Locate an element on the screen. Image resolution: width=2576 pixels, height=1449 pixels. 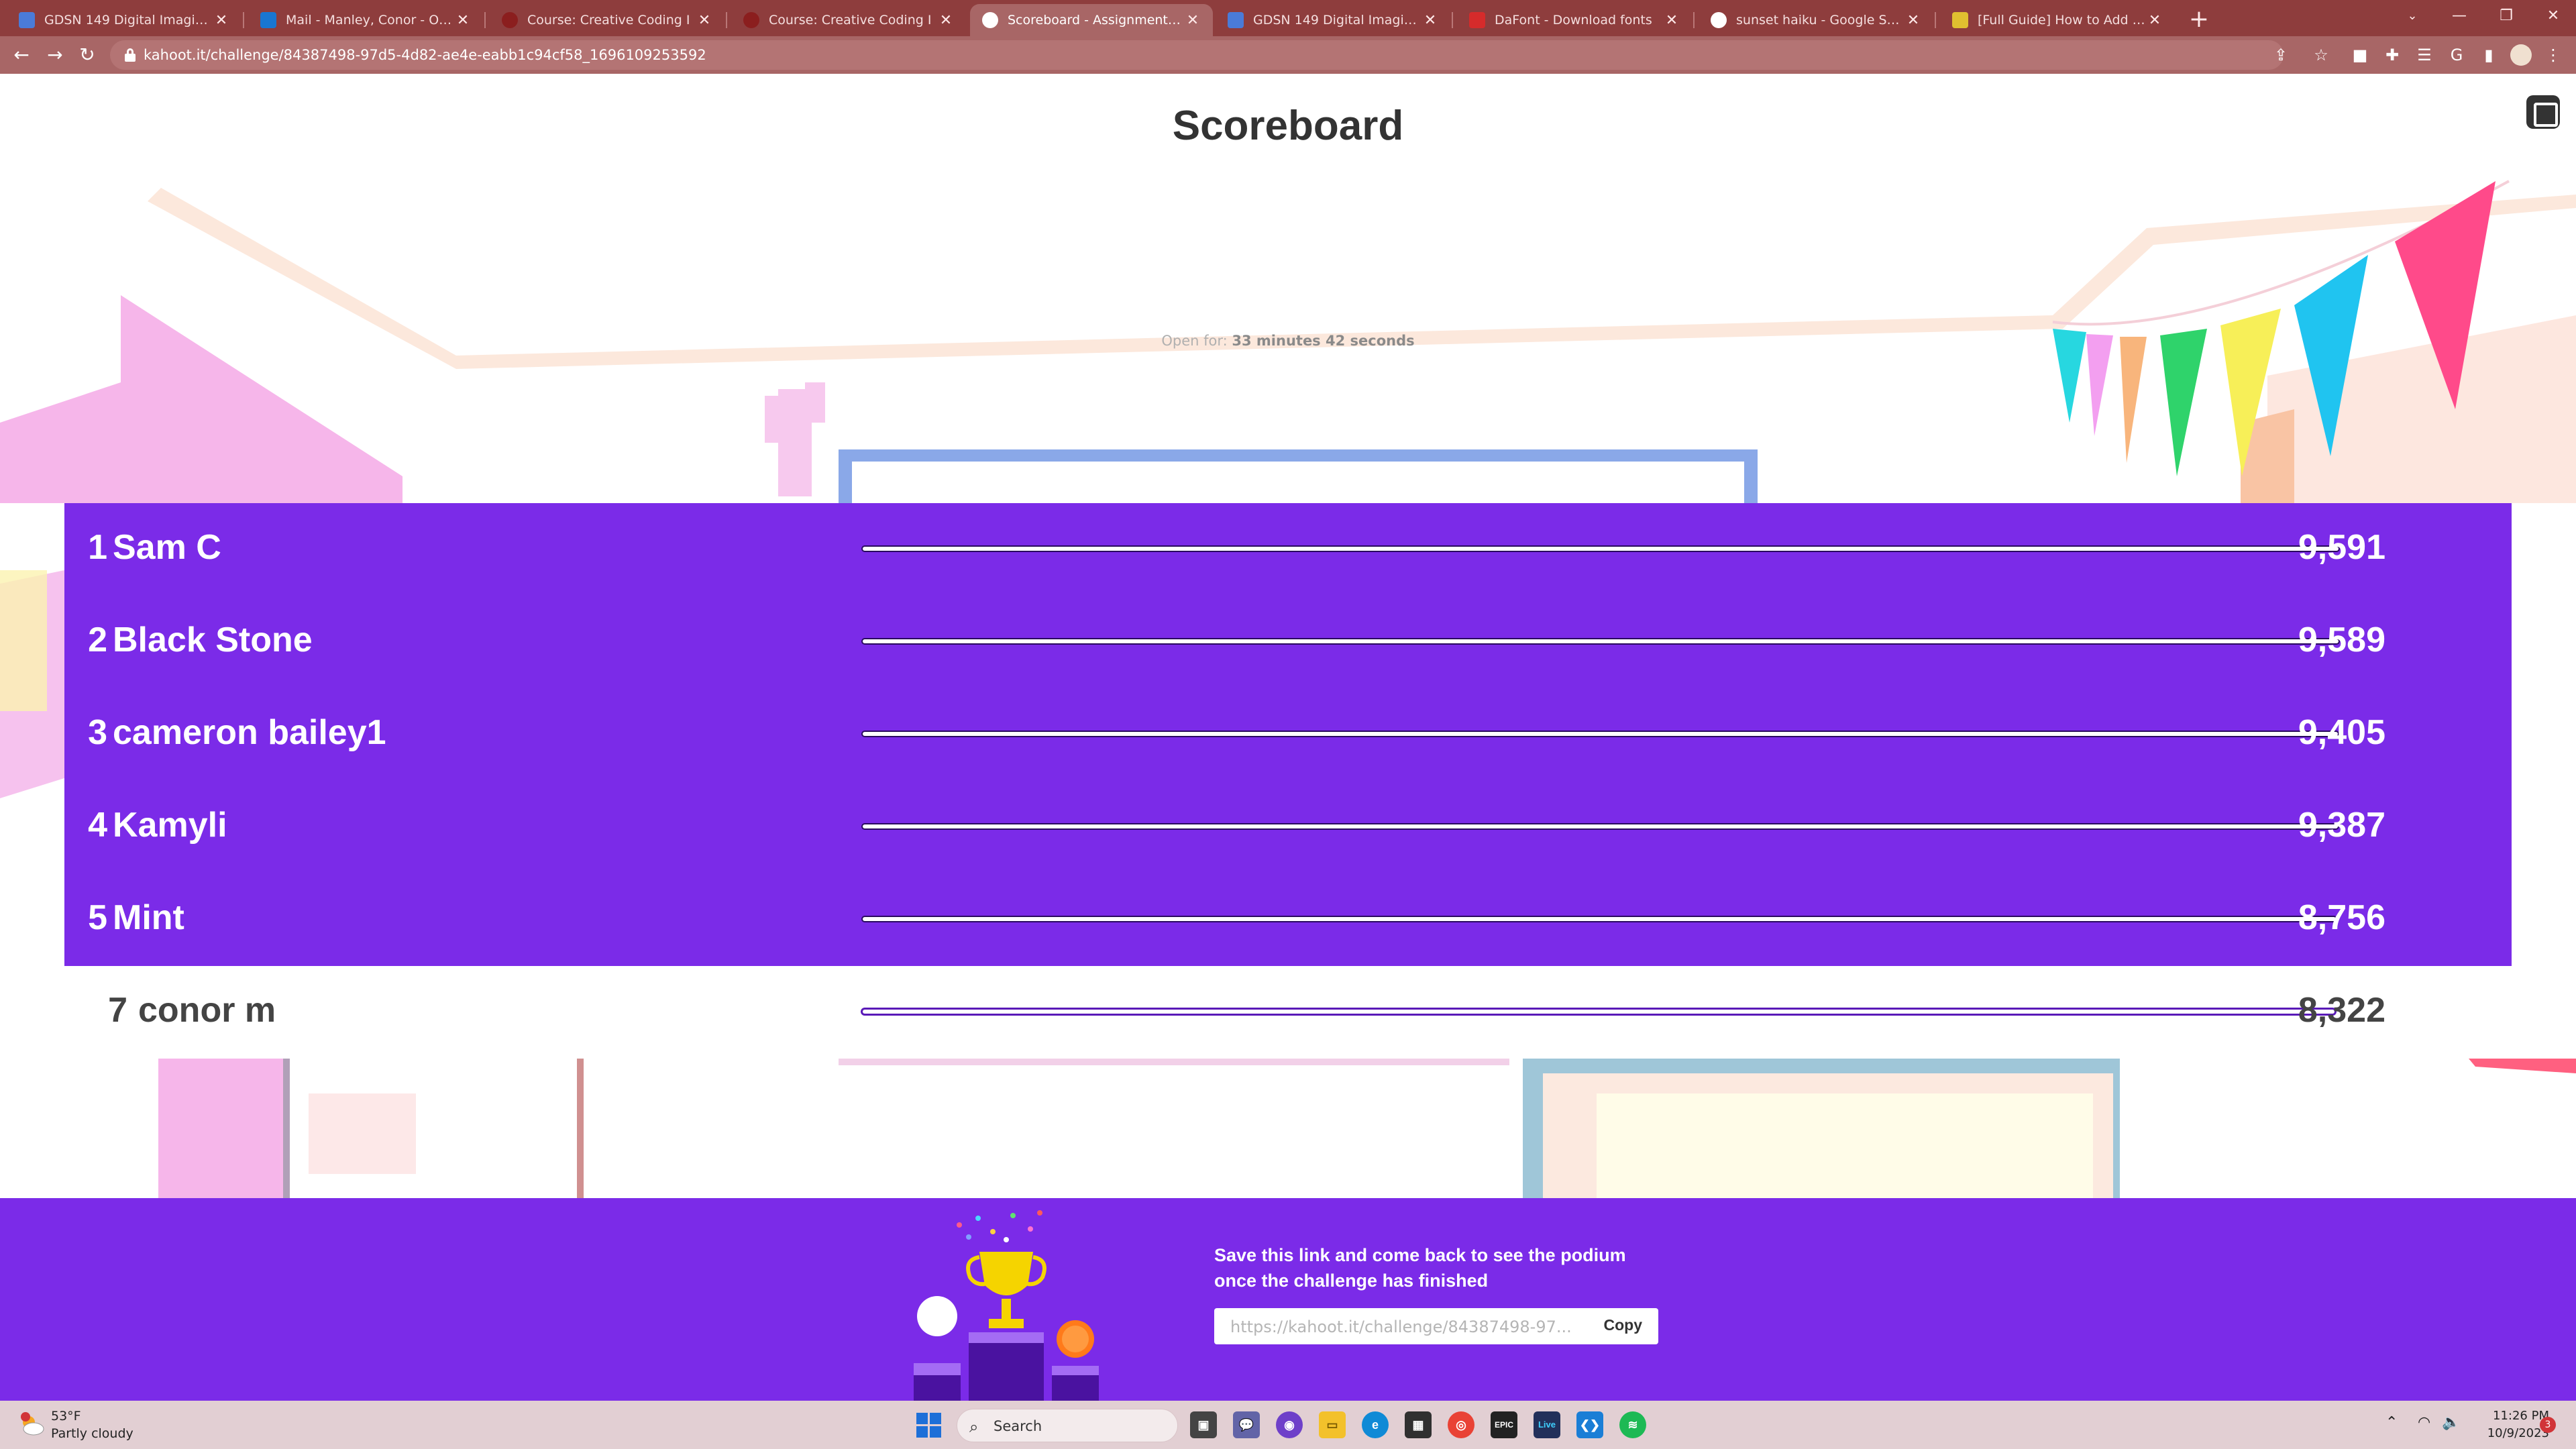
volume-icon: 🔈 is located at coordinates (2451, 1422).